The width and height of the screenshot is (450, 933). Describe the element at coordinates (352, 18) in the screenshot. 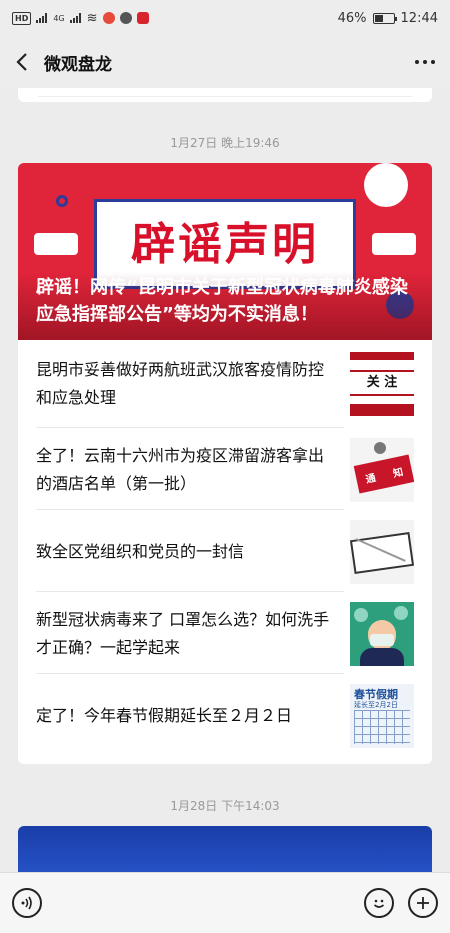

I see `battery-percent: 46%` at that location.